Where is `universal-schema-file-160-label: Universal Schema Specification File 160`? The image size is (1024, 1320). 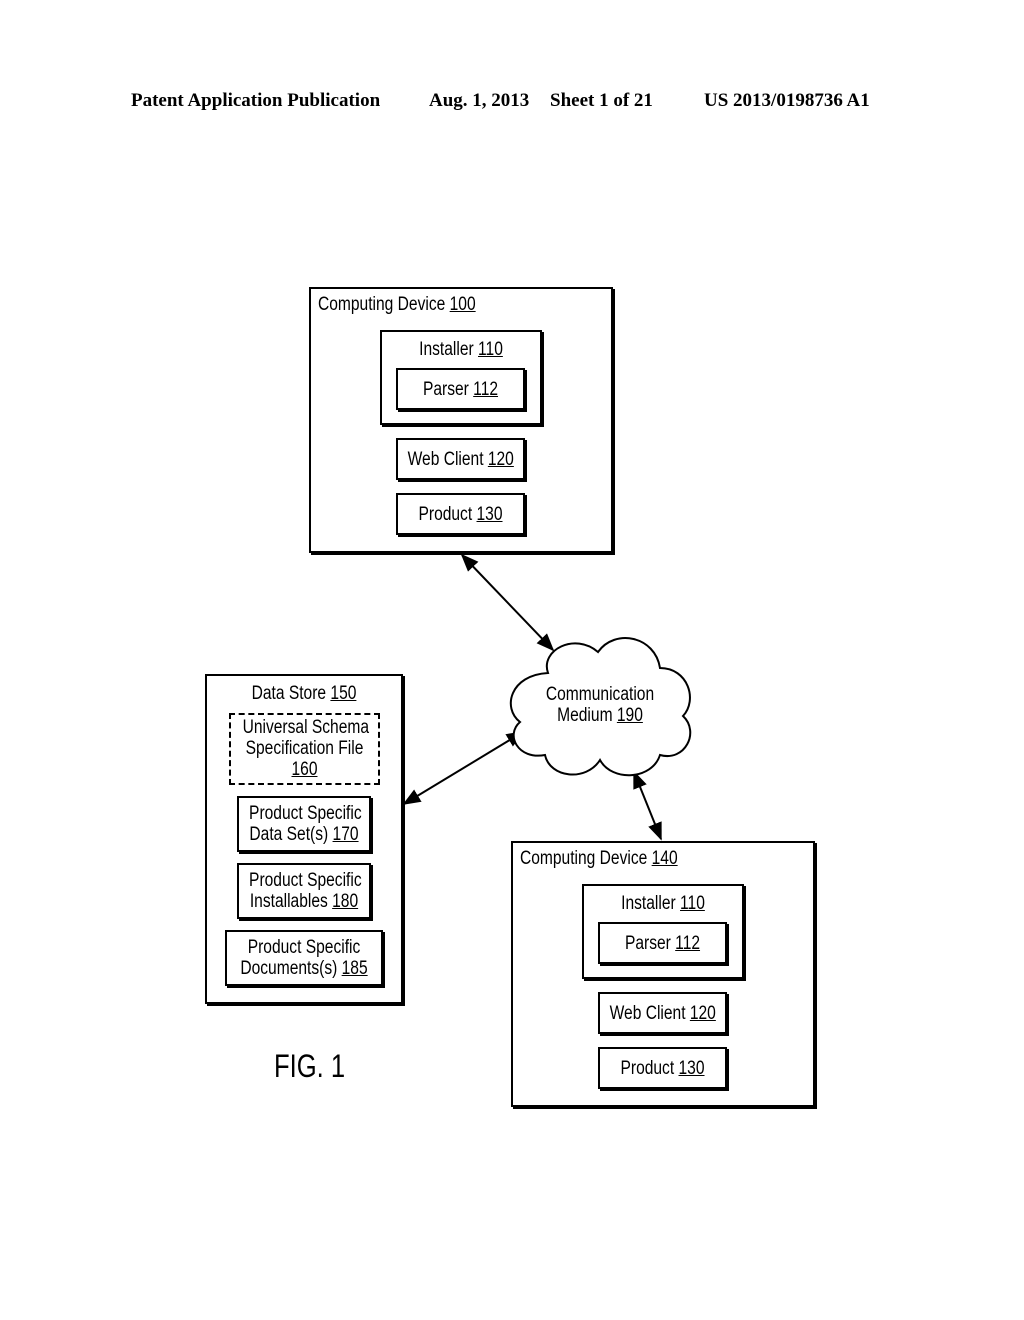
universal-schema-file-160-label: Universal Schema Specification File 160 is located at coordinates (306, 748).